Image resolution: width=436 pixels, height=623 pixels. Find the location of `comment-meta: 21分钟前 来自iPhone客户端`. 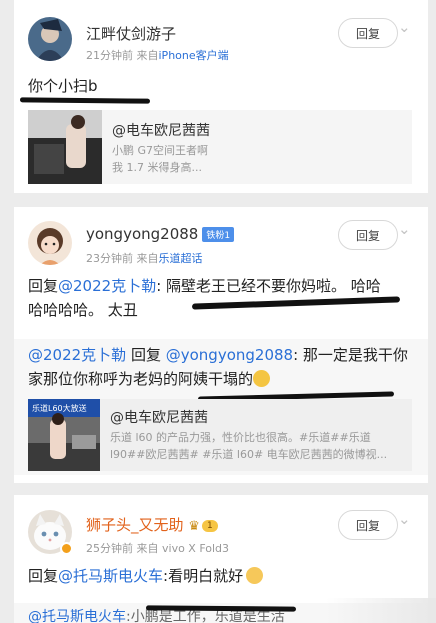

comment-meta: 21分钟前 来自iPhone客户端 is located at coordinates (157, 55).